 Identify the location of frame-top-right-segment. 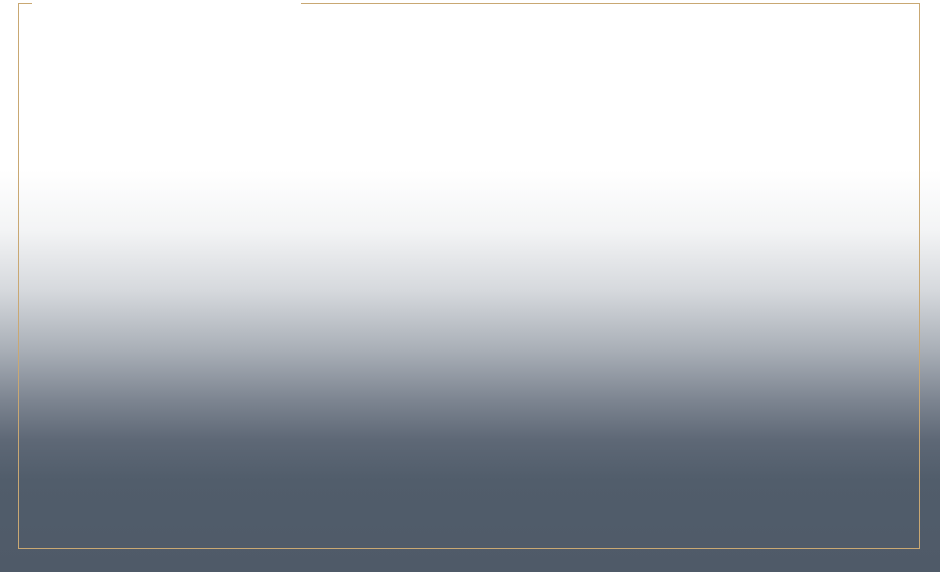
(610, 3).